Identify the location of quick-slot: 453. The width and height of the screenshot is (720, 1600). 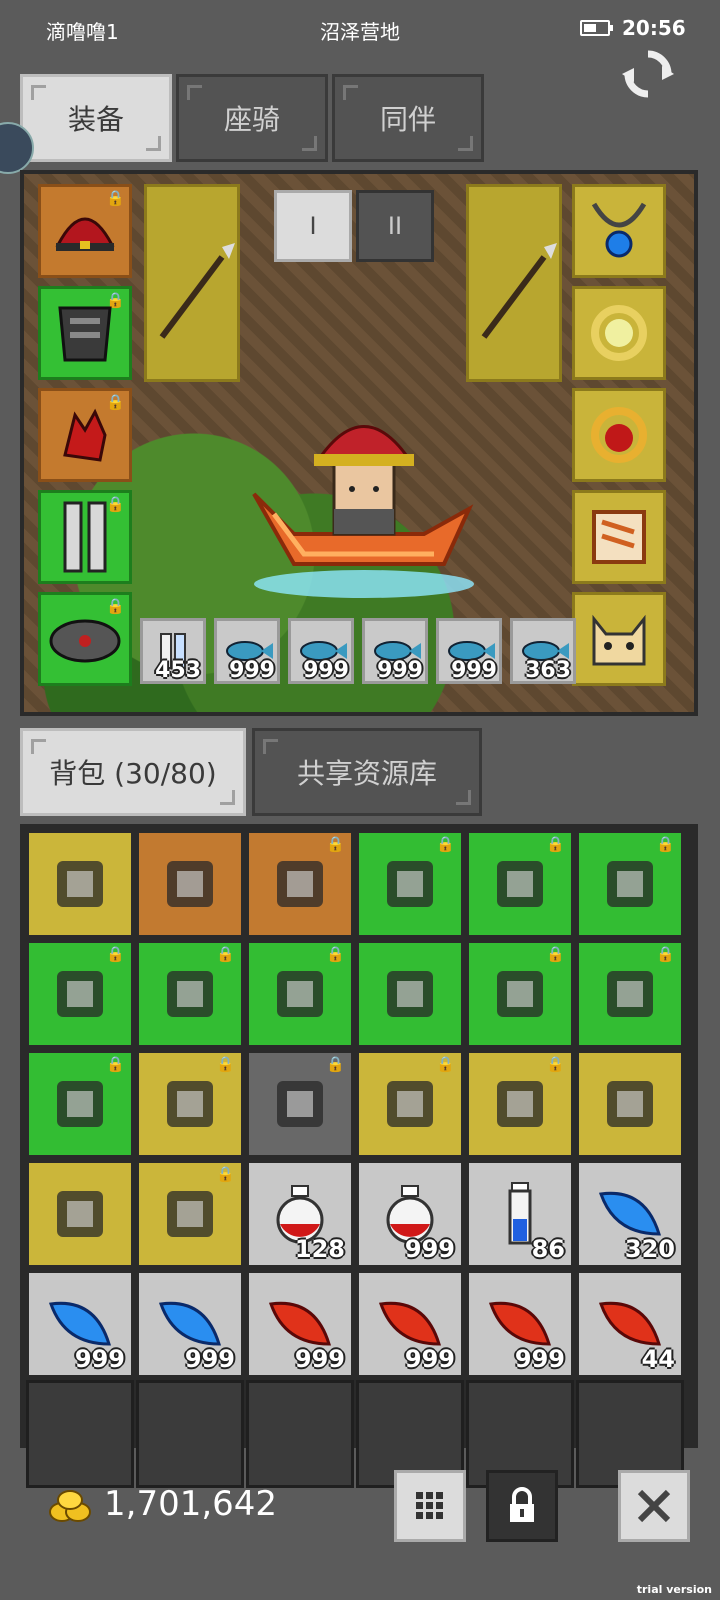
(173, 651).